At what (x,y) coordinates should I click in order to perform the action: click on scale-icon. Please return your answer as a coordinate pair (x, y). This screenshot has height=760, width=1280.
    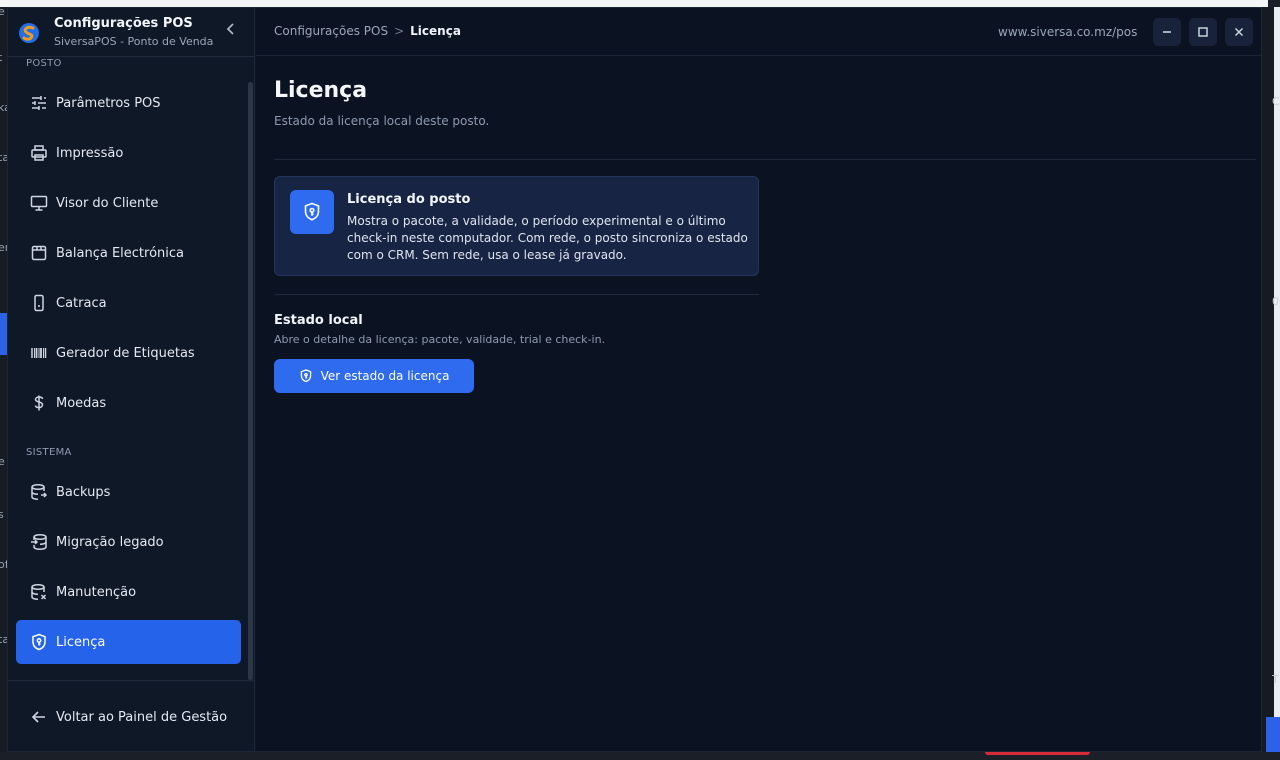
    Looking at the image, I should click on (36, 253).